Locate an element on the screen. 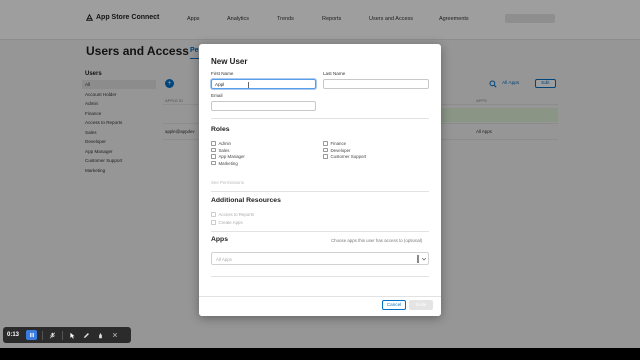 The width and height of the screenshot is (640, 360). role-sales-checkbox: Sales is located at coordinates (220, 150).